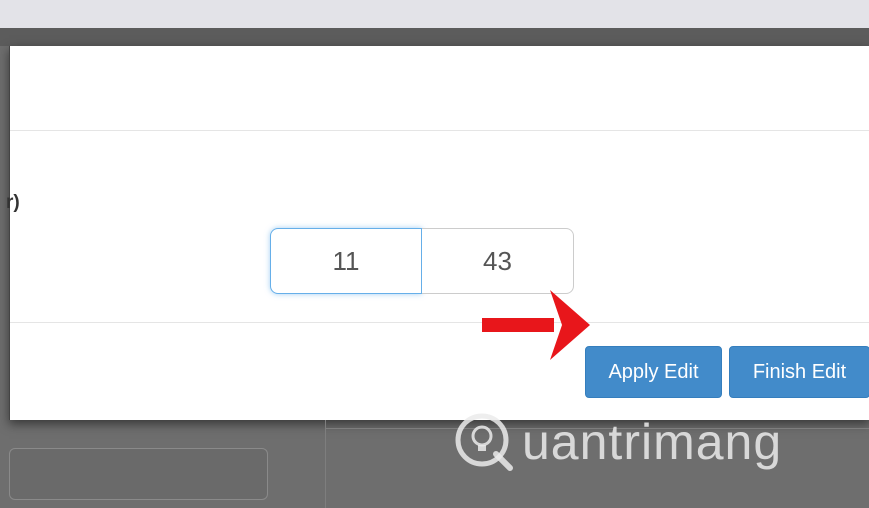 The height and width of the screenshot is (508, 869). What do you see at coordinates (138, 474) in the screenshot?
I see `background-input-field` at bounding box center [138, 474].